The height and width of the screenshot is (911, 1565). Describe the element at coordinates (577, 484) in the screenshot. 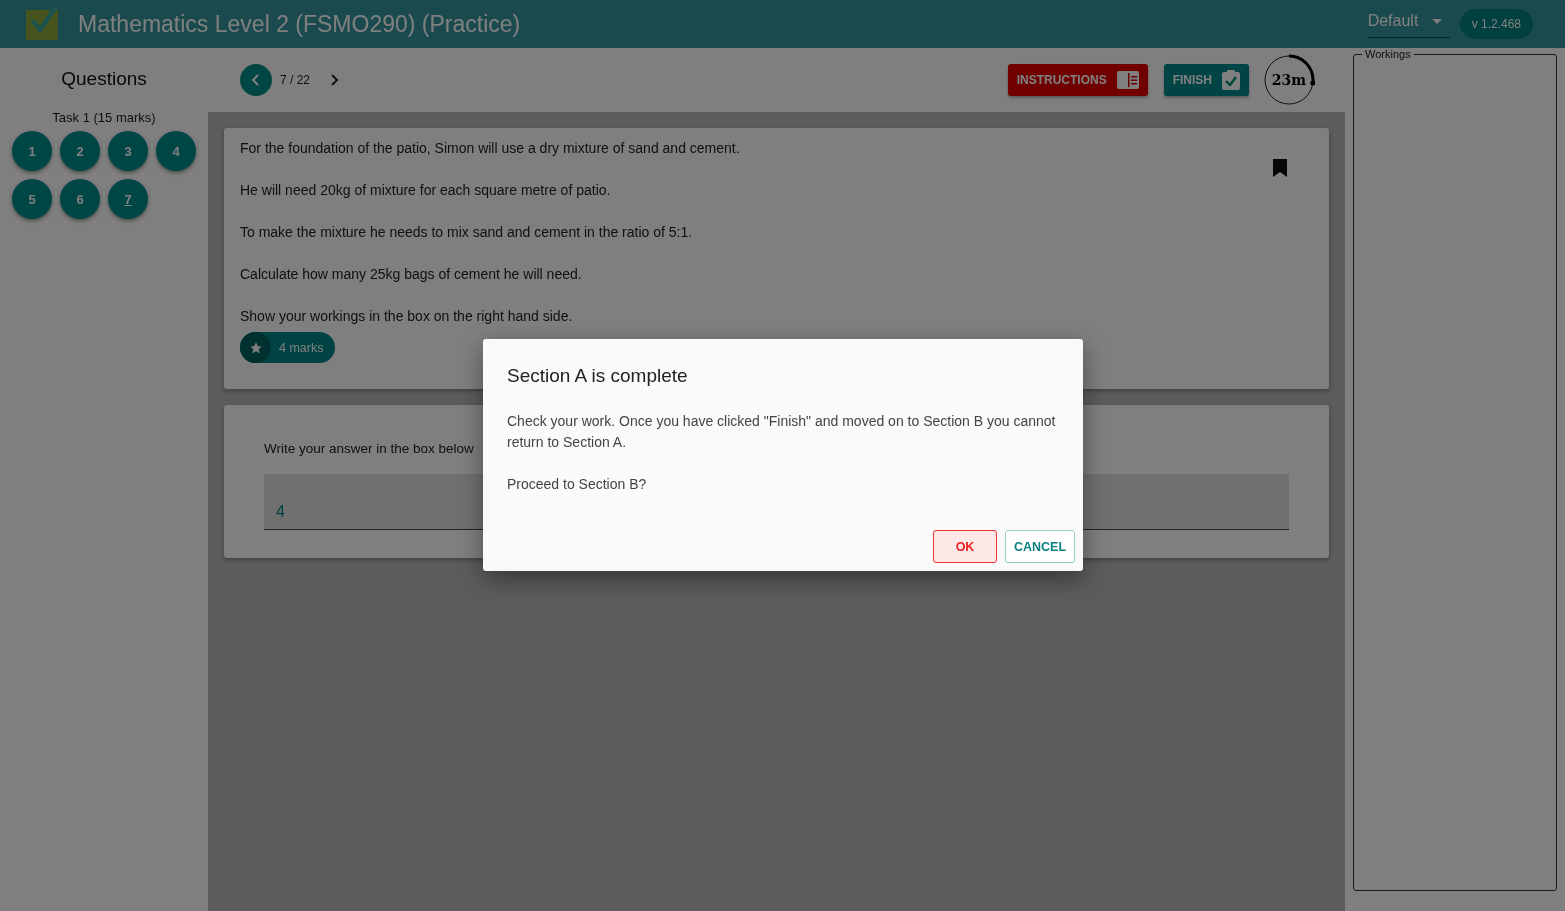

I see `dialog-question: Proceed to Section B?` at that location.